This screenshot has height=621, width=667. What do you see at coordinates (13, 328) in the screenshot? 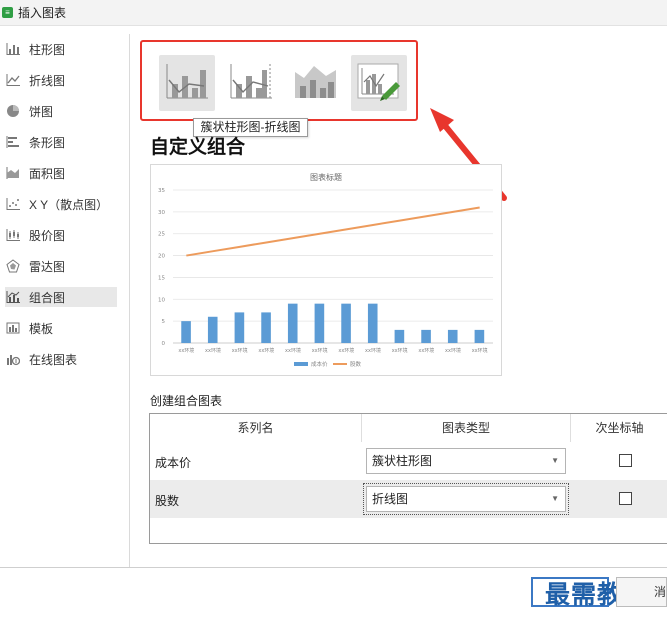
I see `template-icon` at bounding box center [13, 328].